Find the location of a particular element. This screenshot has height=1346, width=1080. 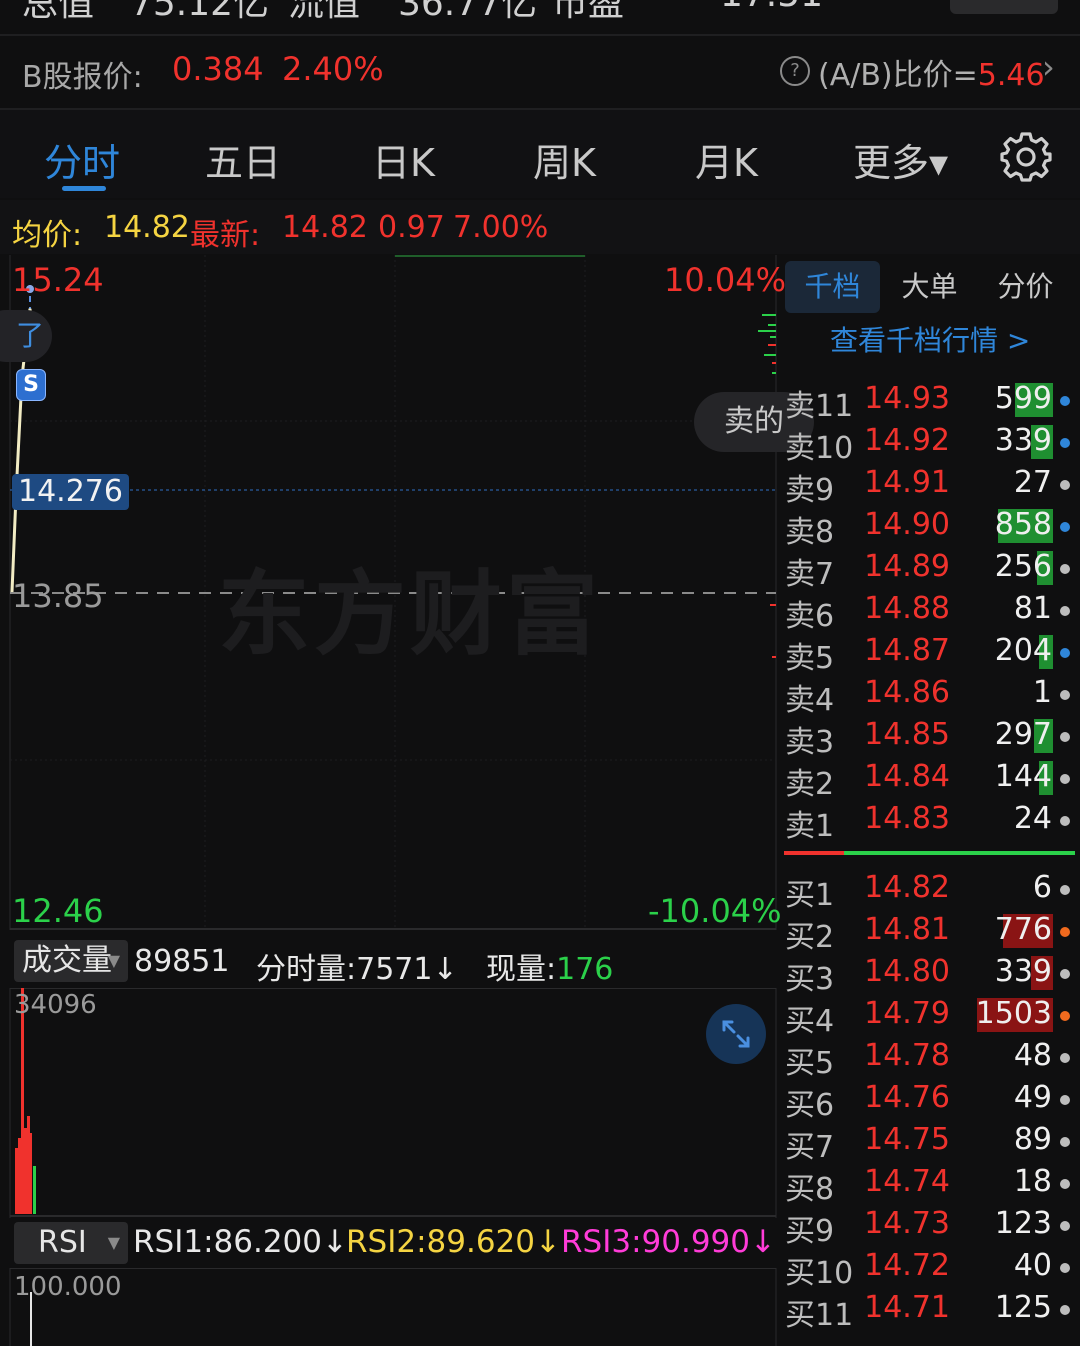

ask-row: 卖1 14.83 24 is located at coordinates (930, 821).